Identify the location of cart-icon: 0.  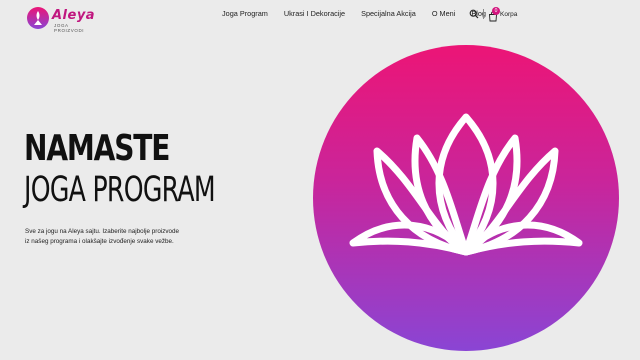
(494, 13).